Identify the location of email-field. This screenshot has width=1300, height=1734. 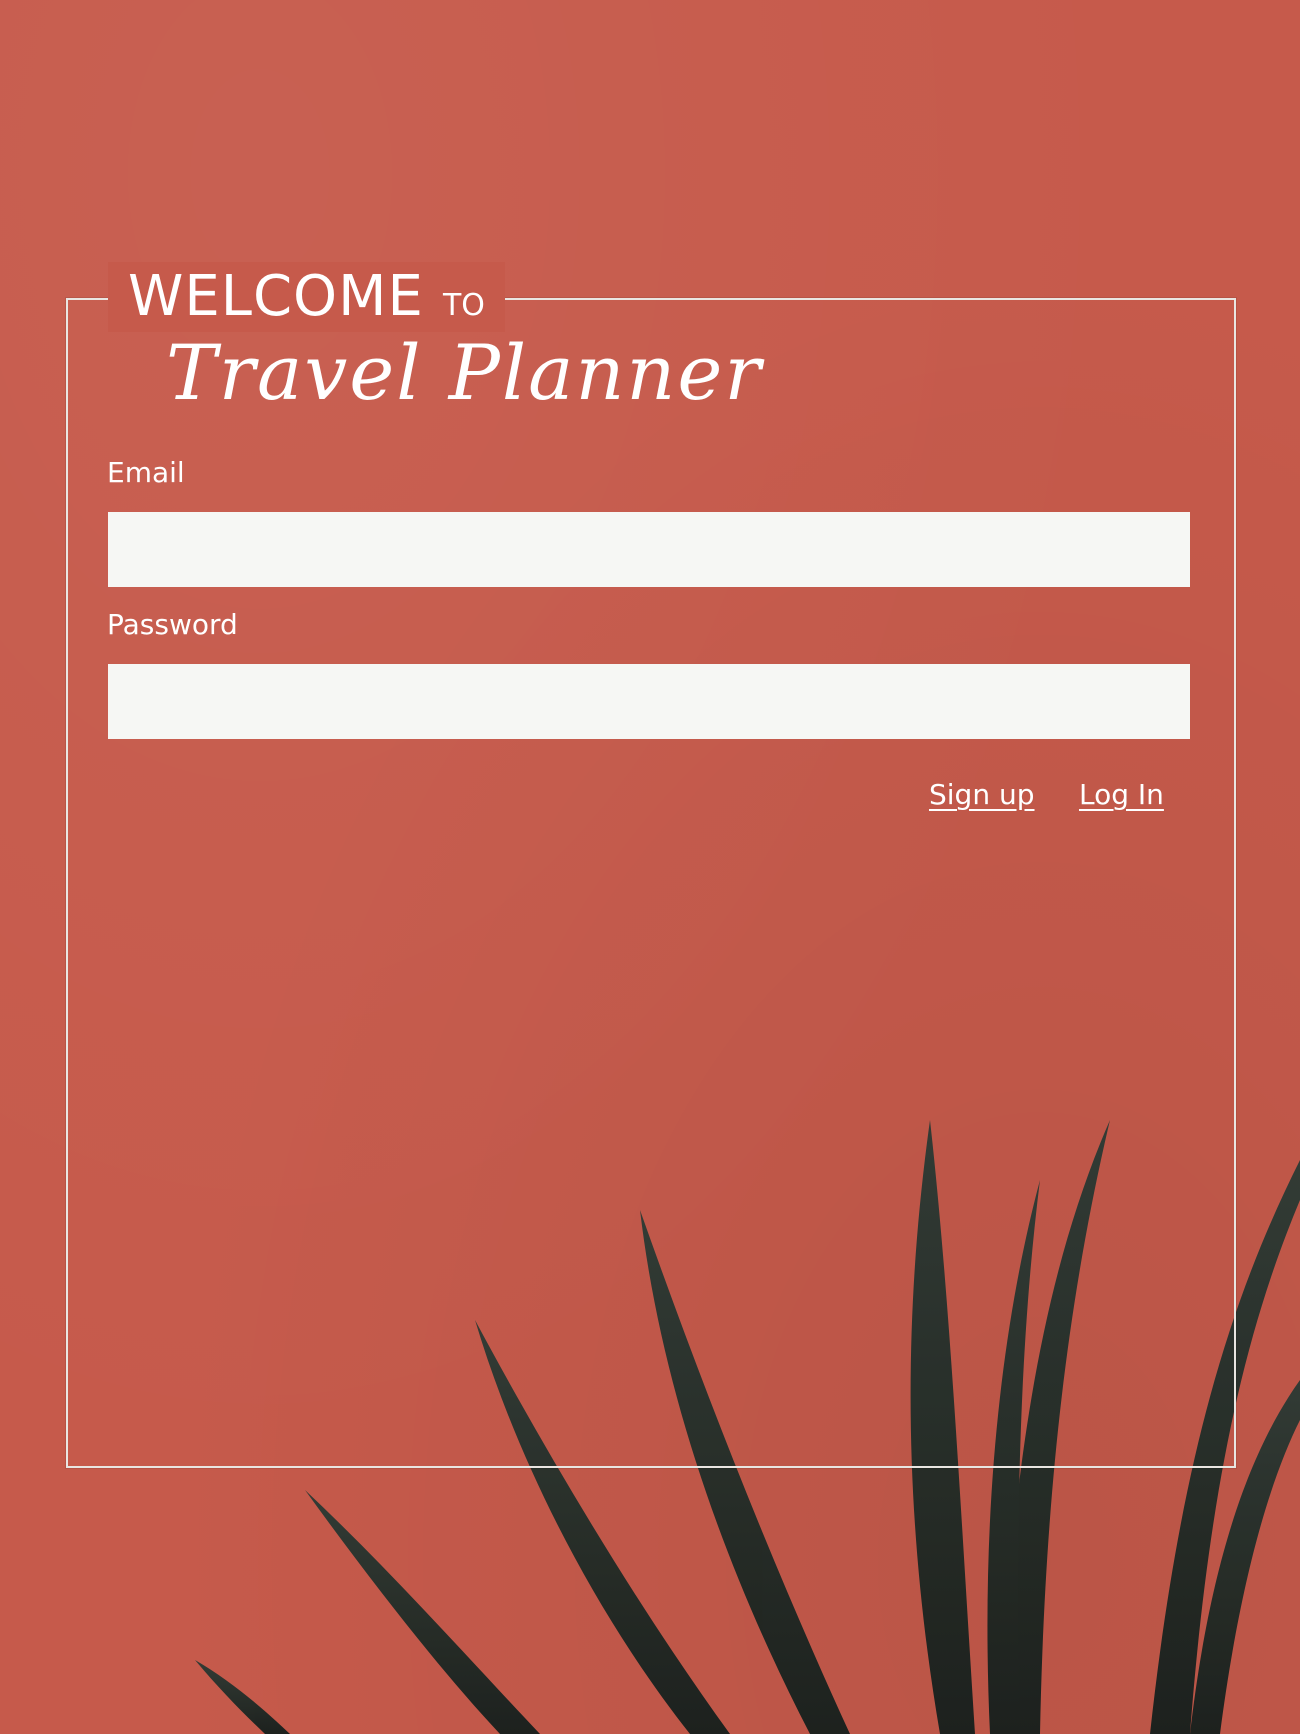
(649, 549).